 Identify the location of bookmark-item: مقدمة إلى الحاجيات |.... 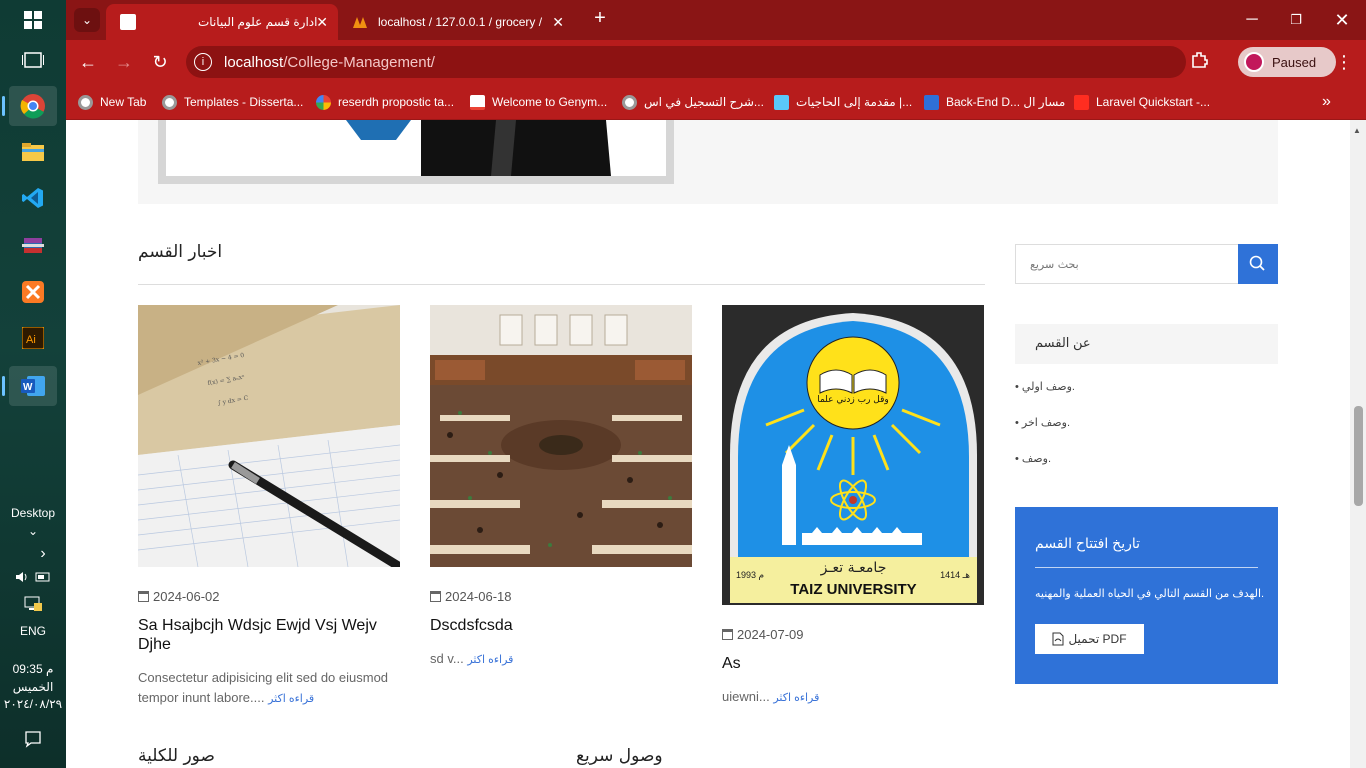
(843, 102).